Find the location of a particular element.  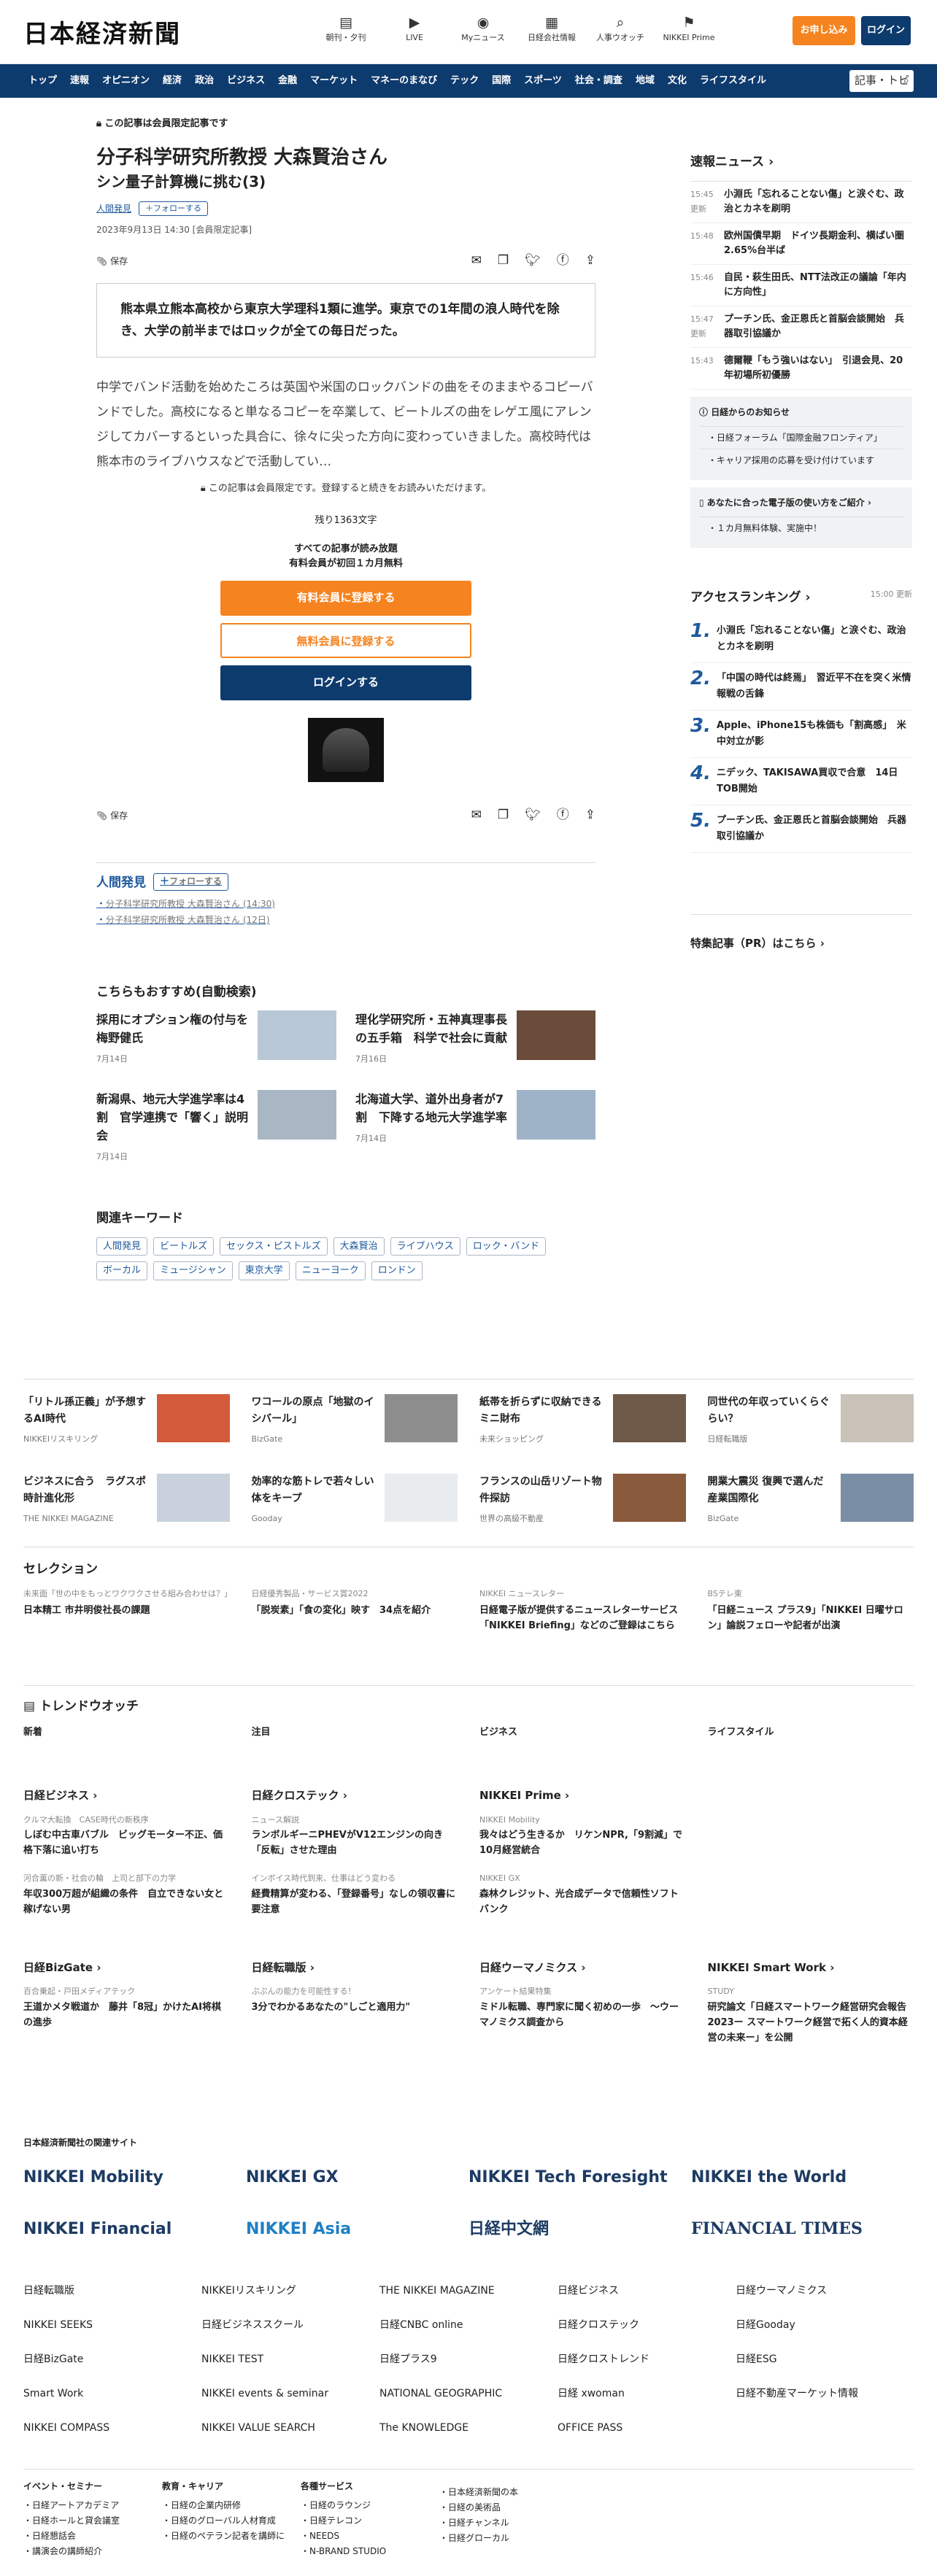

group-logo: 日経クロストレンド is located at coordinates (647, 2359).